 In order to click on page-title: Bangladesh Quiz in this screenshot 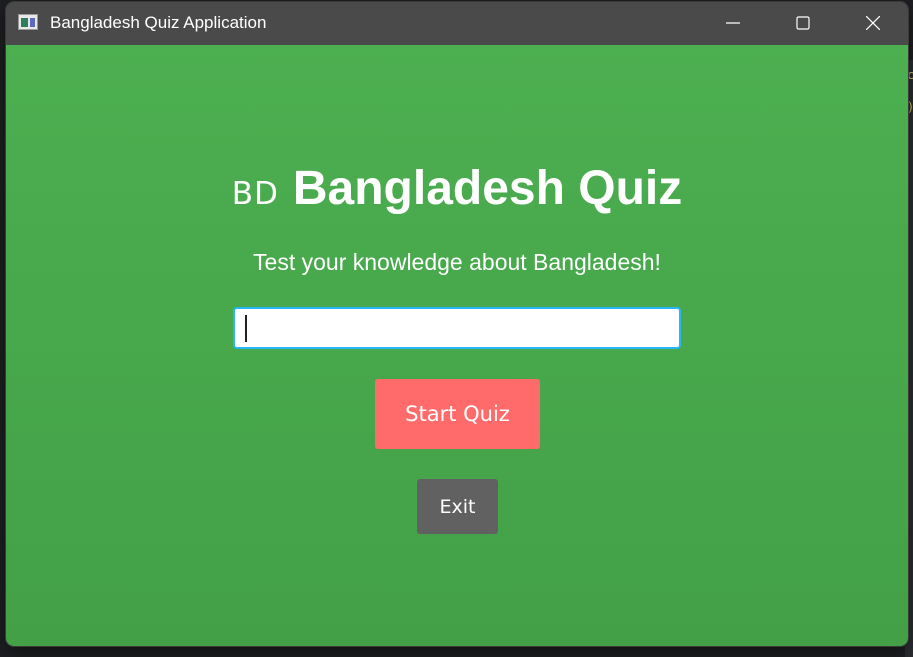, I will do `click(487, 188)`.